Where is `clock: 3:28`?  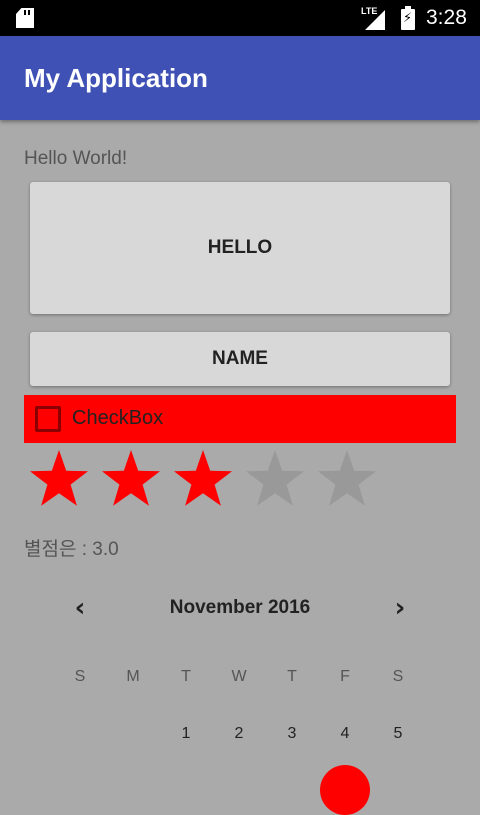
clock: 3:28 is located at coordinates (446, 17).